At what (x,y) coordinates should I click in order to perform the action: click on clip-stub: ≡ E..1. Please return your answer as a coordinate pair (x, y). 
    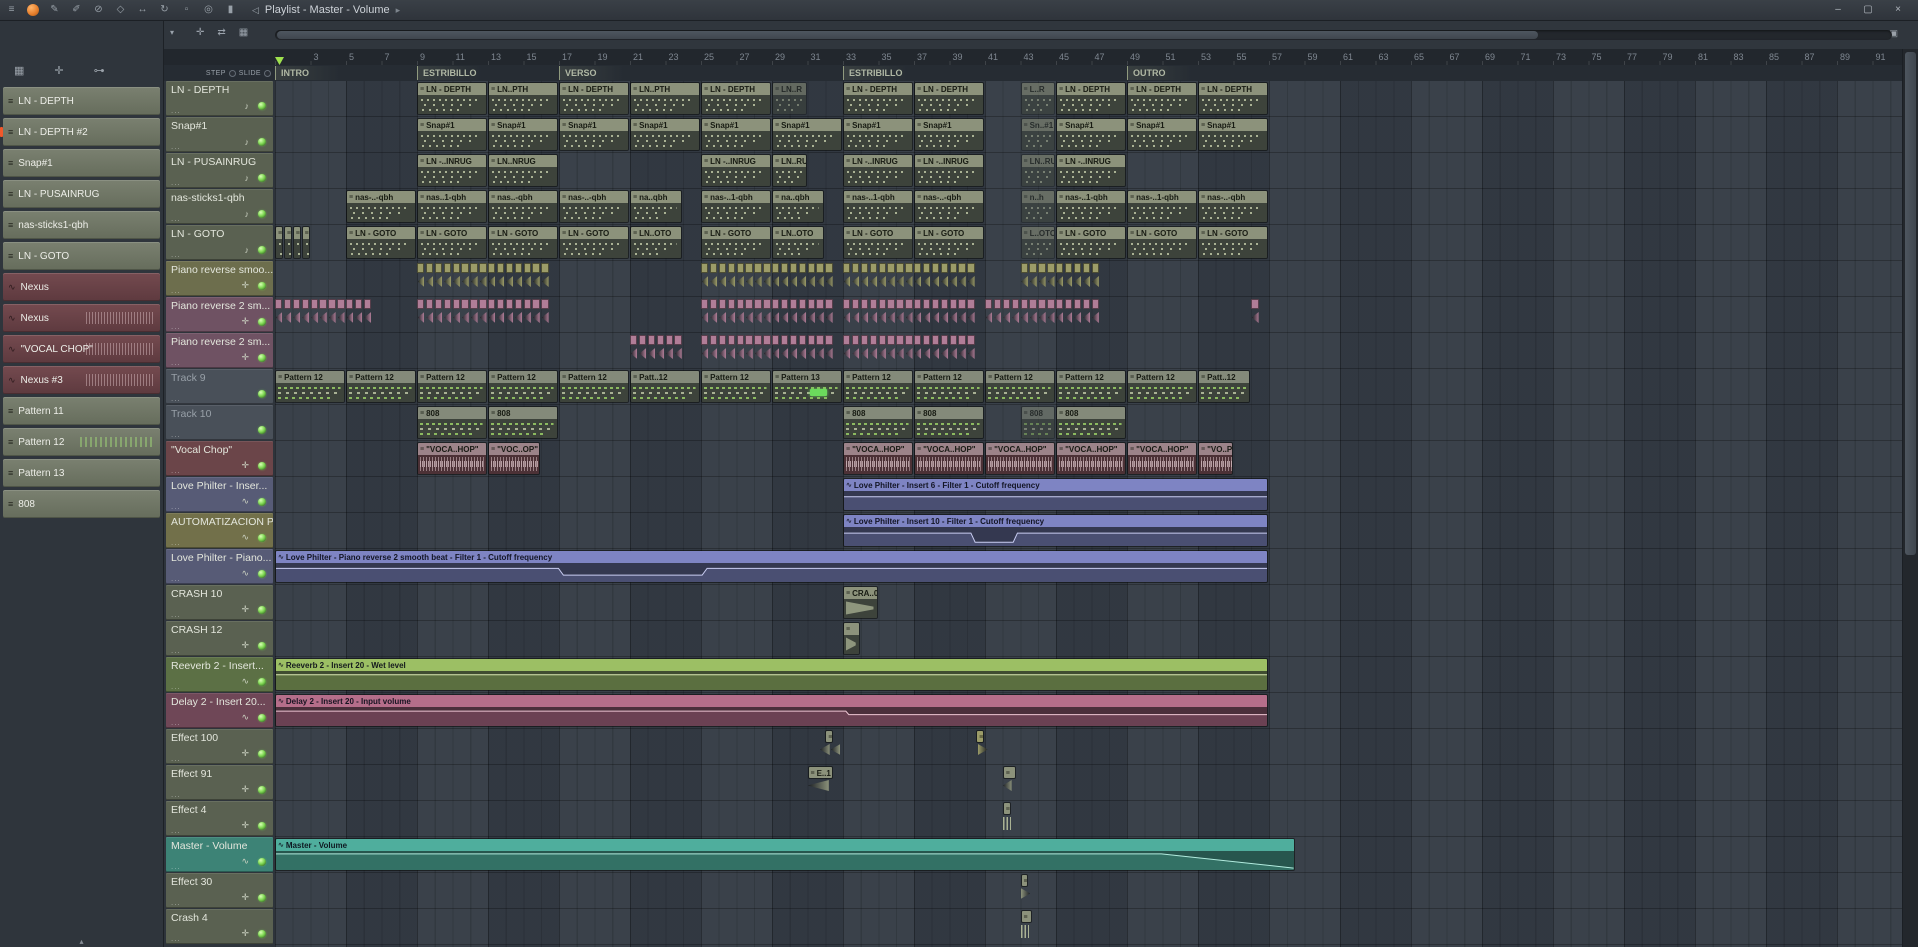
    Looking at the image, I should click on (820, 772).